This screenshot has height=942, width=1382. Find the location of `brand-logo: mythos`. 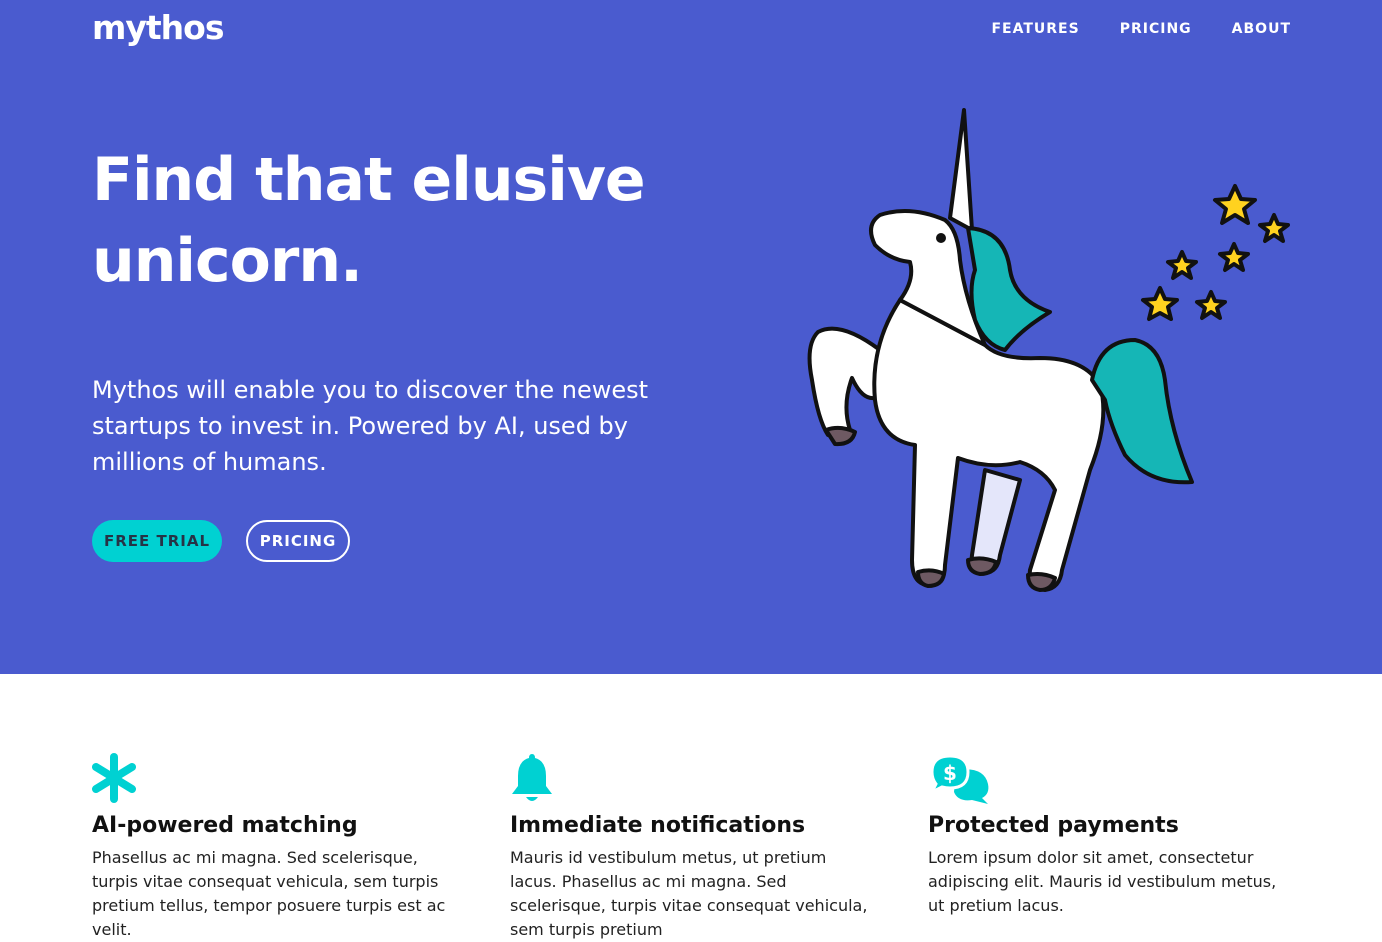

brand-logo: mythos is located at coordinates (158, 27).